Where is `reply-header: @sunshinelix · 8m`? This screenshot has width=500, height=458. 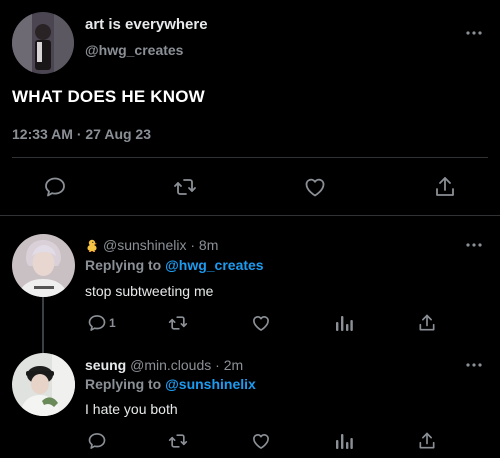 reply-header: @sunshinelix · 8m is located at coordinates (151, 245).